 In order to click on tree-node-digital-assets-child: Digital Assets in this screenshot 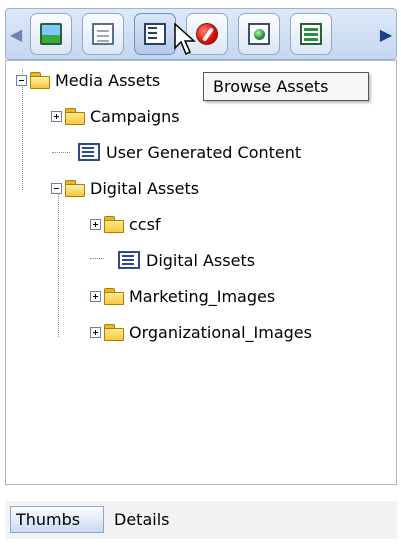, I will do `click(186, 260)`.